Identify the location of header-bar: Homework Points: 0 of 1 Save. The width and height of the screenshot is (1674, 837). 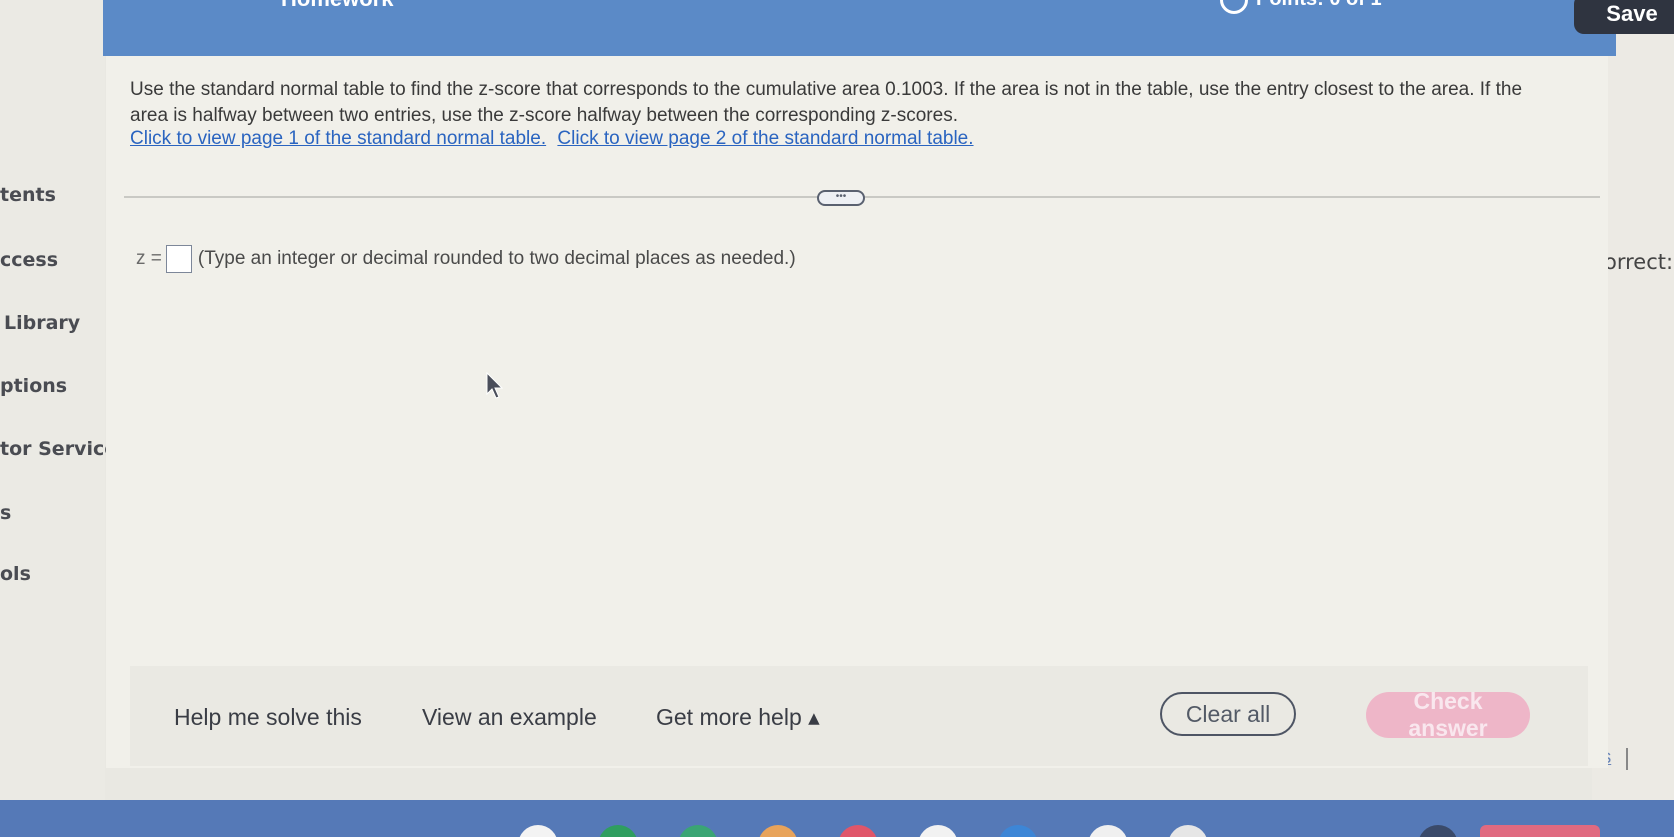
(888, 28).